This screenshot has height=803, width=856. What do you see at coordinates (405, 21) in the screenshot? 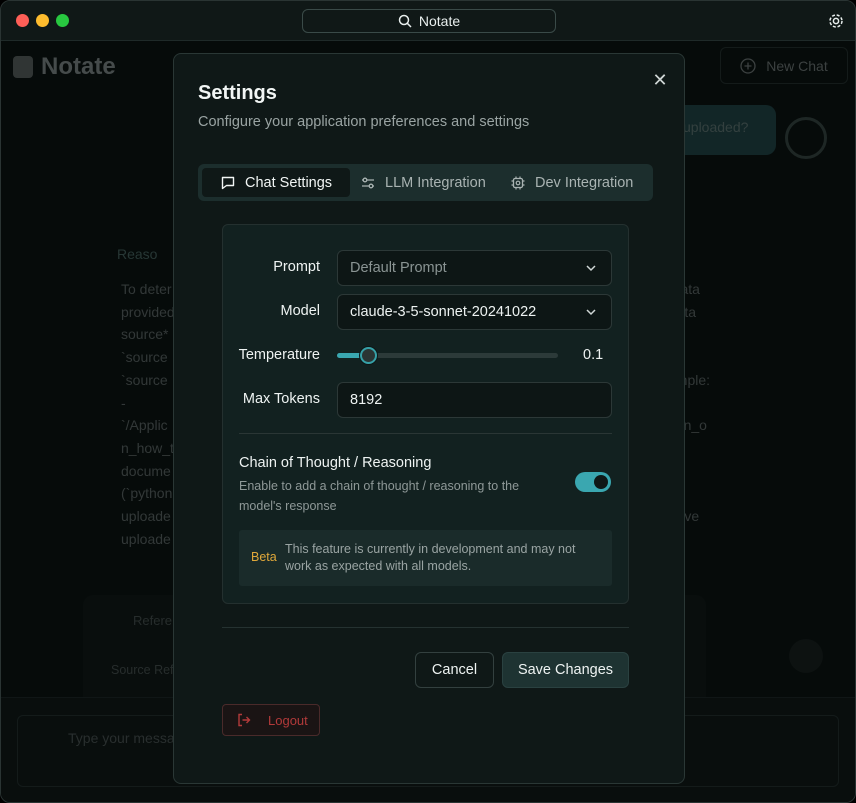
I see `search-icon` at bounding box center [405, 21].